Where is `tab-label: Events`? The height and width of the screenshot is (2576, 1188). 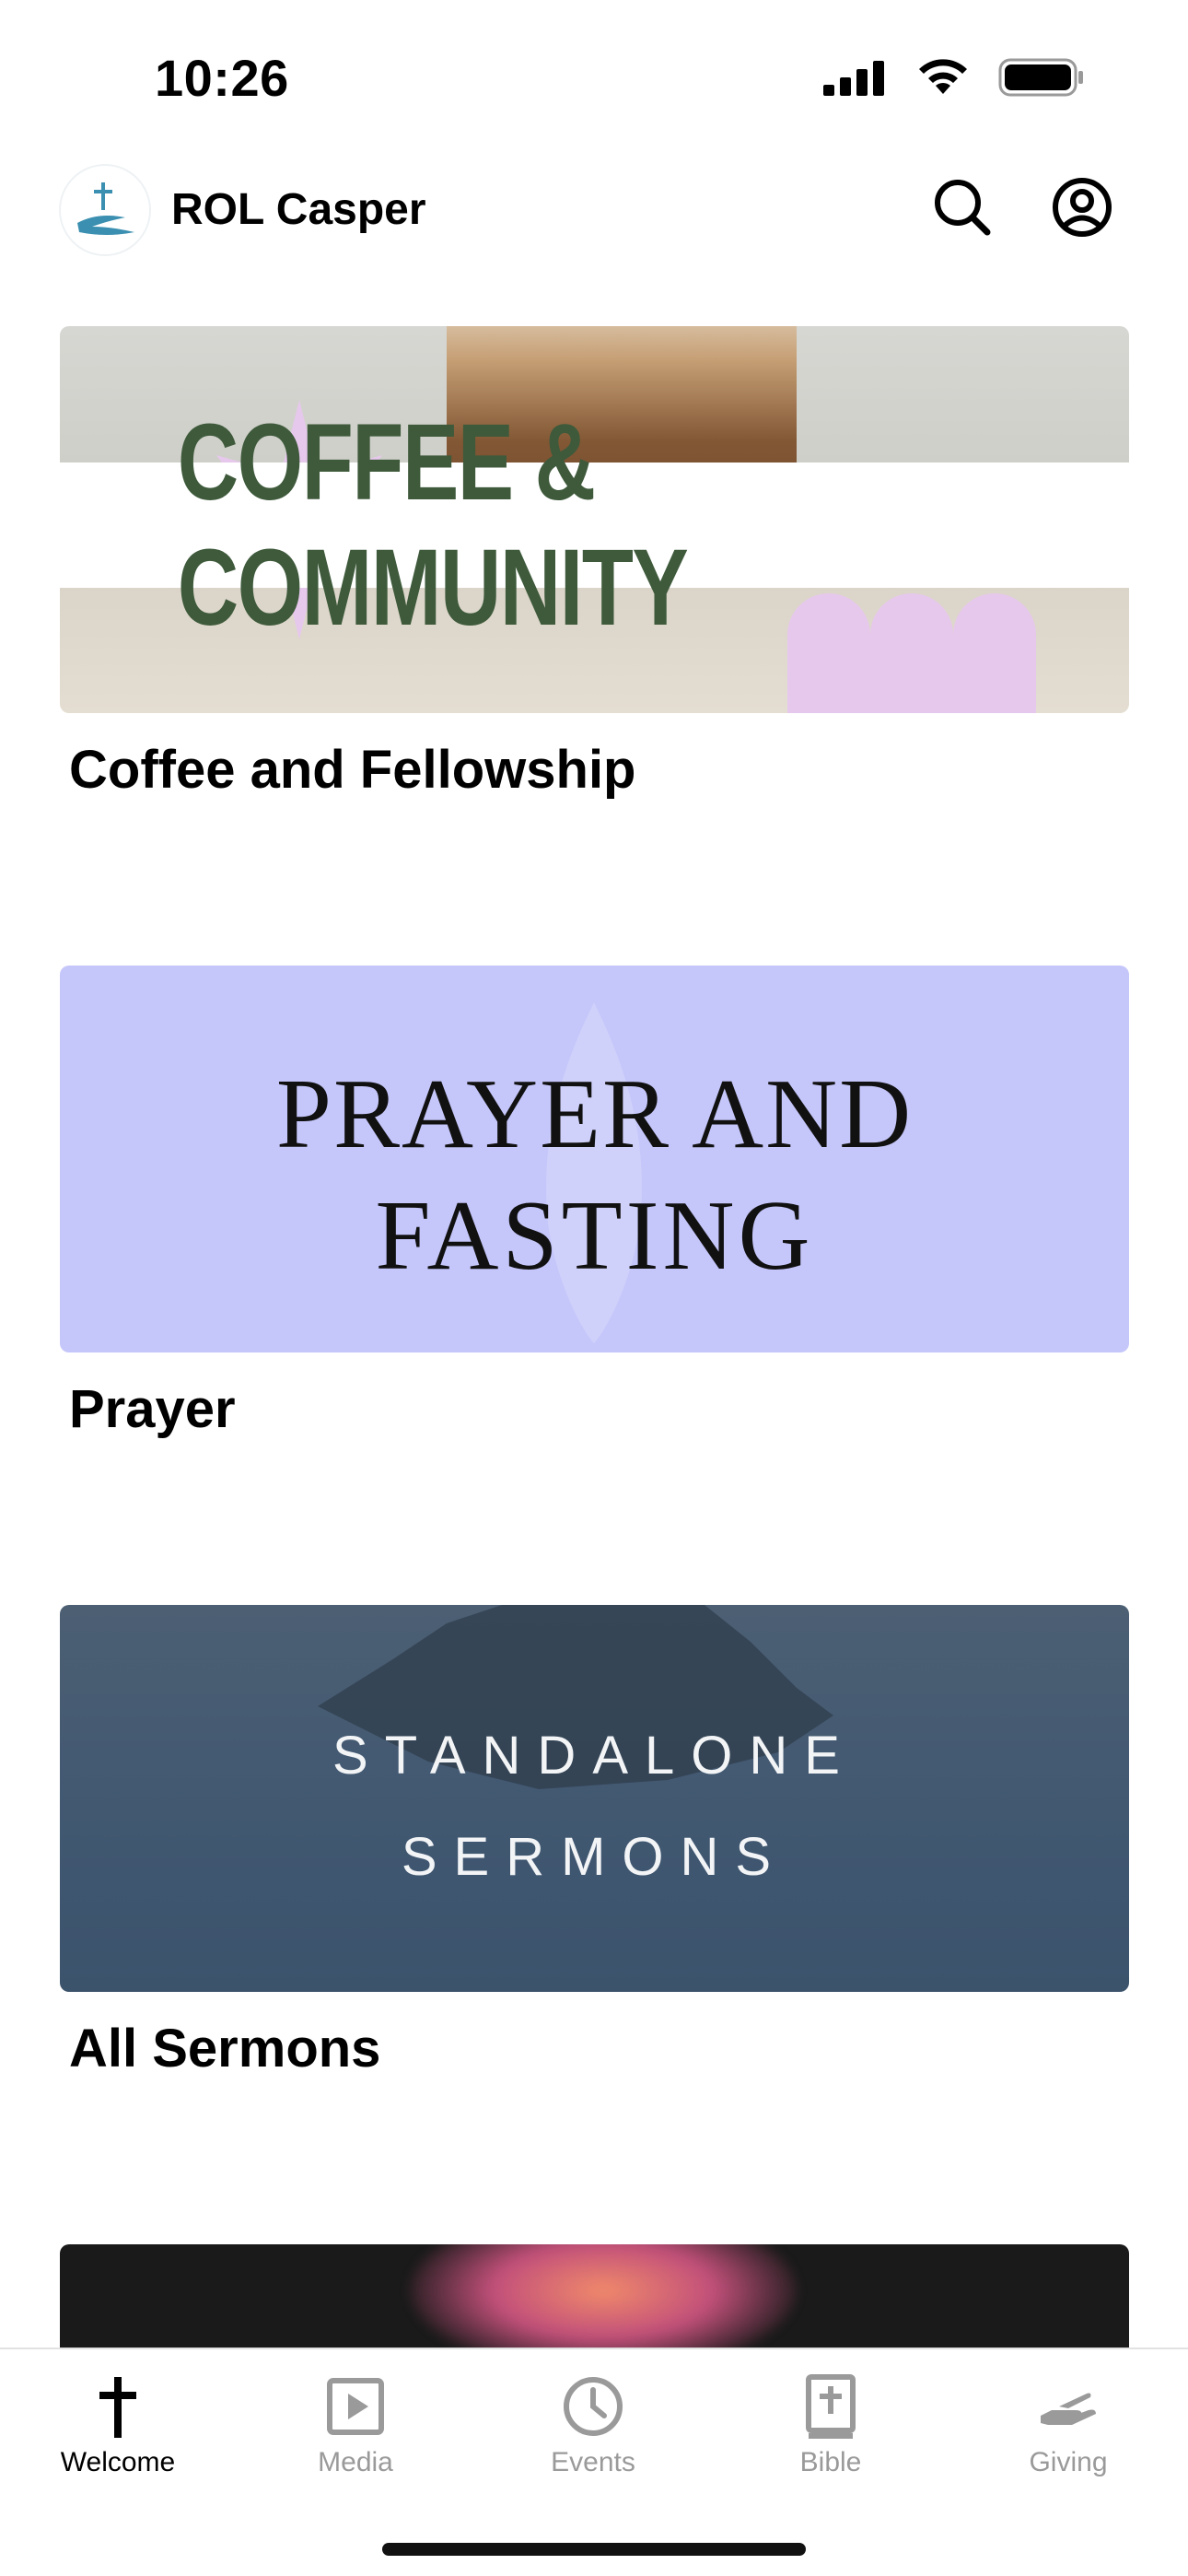 tab-label: Events is located at coordinates (593, 2462).